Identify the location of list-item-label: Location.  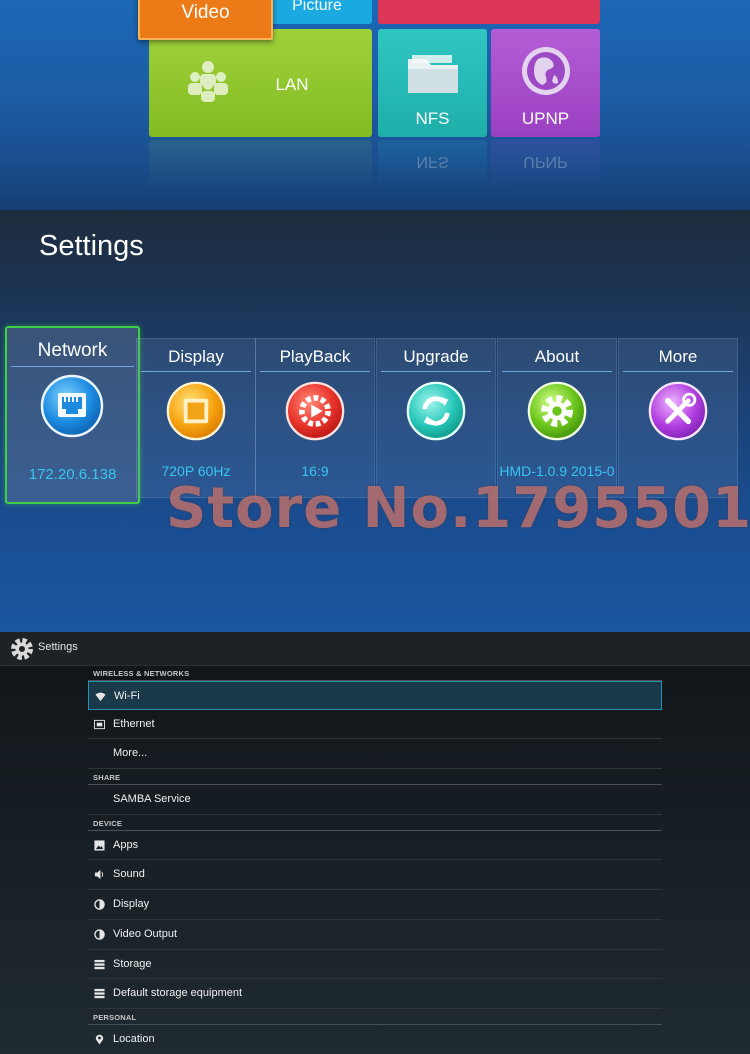
(134, 1038).